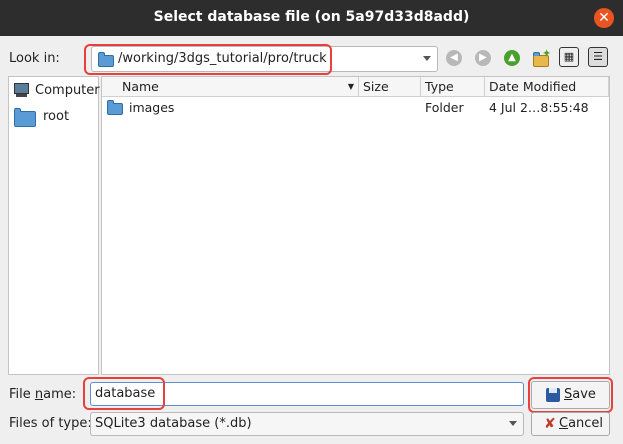 The width and height of the screenshot is (623, 444). I want to click on forward-button: ▶, so click(483, 58).